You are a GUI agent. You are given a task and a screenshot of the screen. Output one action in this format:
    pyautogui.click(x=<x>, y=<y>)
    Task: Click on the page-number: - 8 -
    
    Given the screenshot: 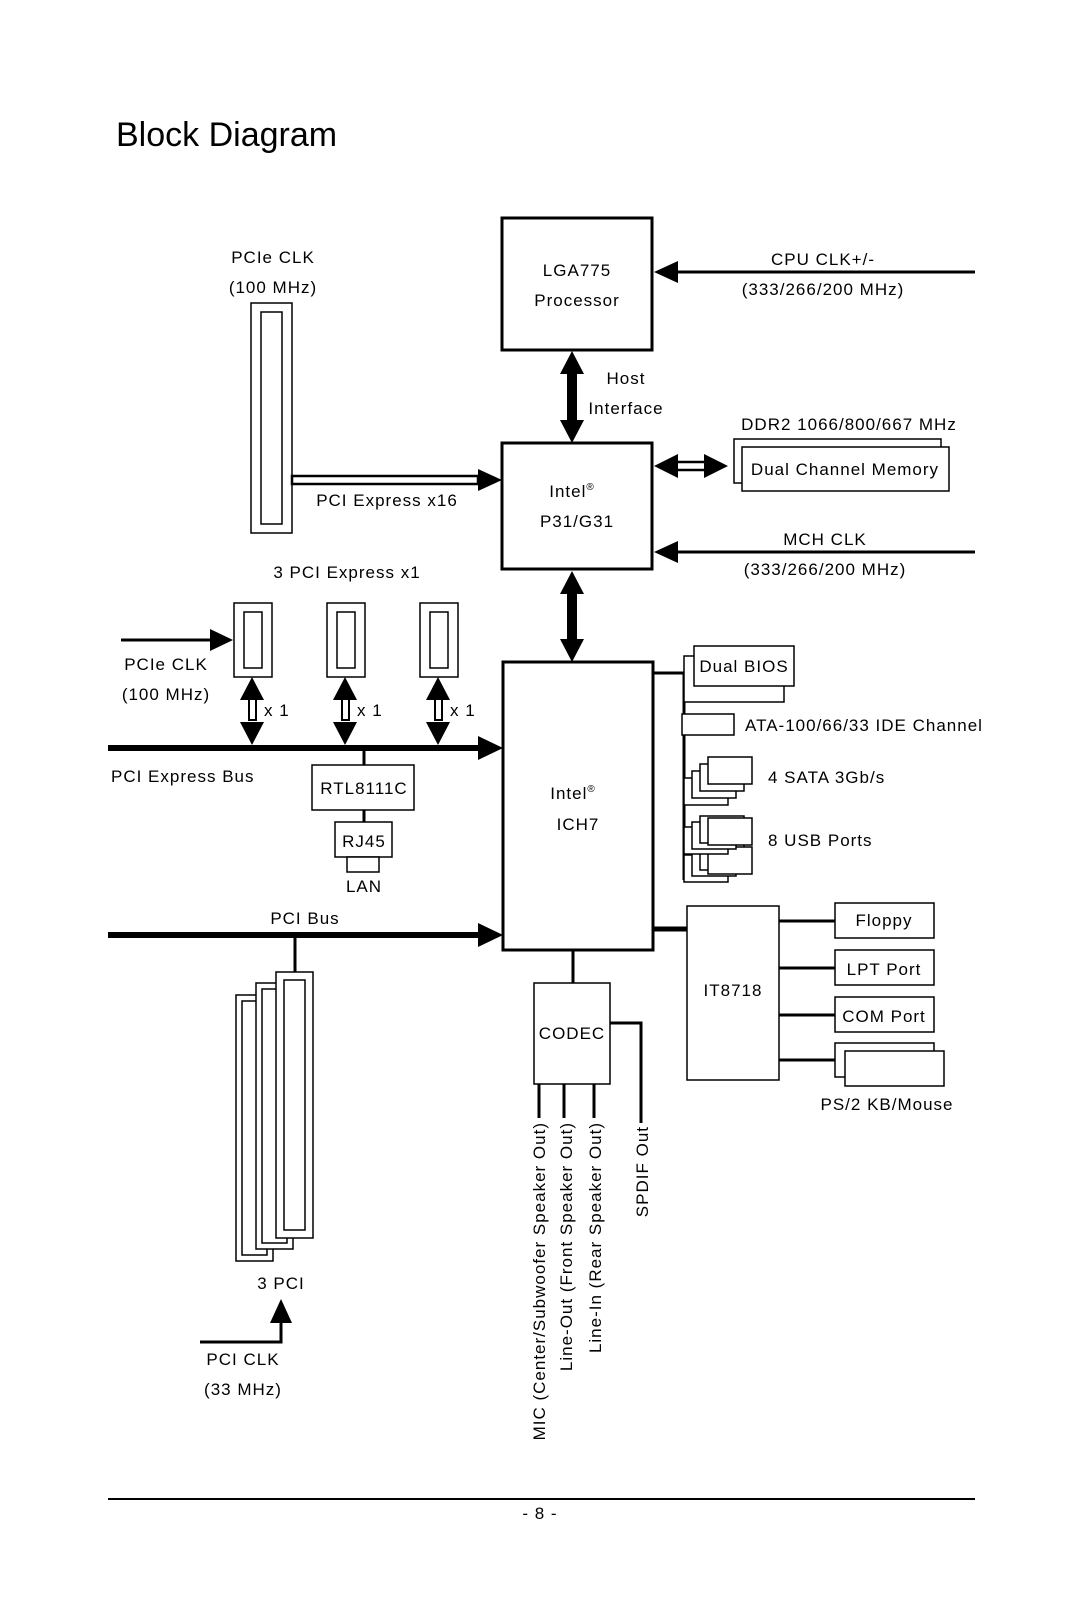 What is the action you would take?
    pyautogui.click(x=539, y=1513)
    